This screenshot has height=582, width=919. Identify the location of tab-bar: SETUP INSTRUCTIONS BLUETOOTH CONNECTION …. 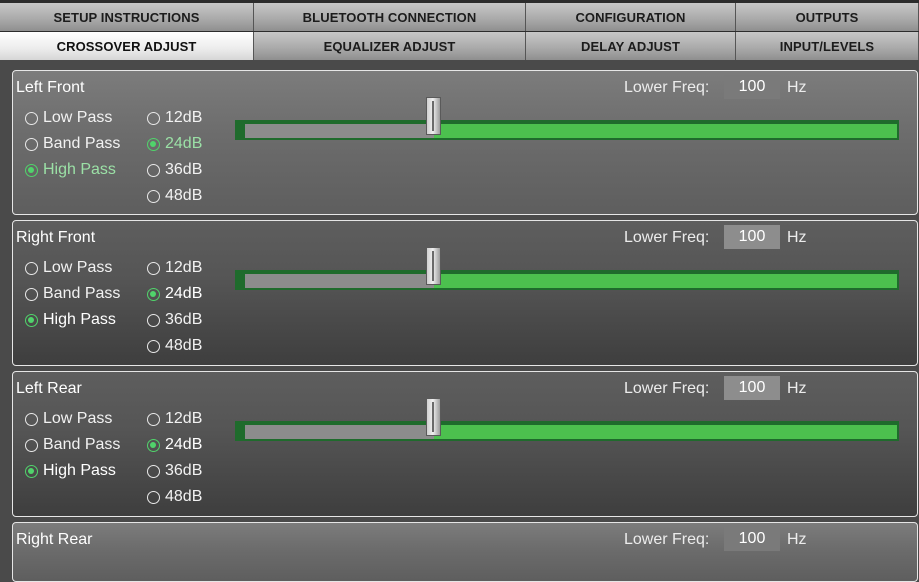
(459, 30).